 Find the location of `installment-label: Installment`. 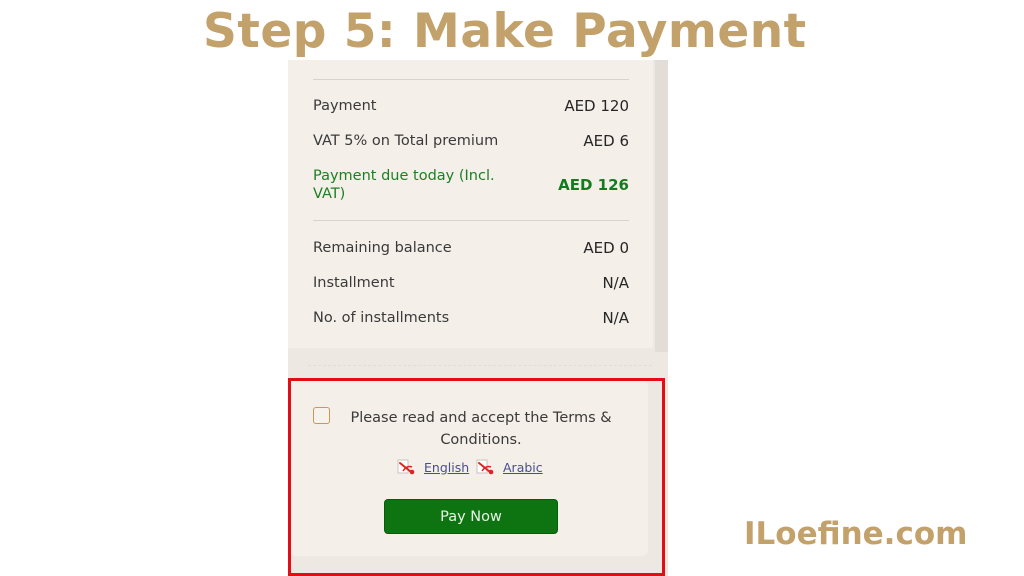

installment-label: Installment is located at coordinates (354, 283).